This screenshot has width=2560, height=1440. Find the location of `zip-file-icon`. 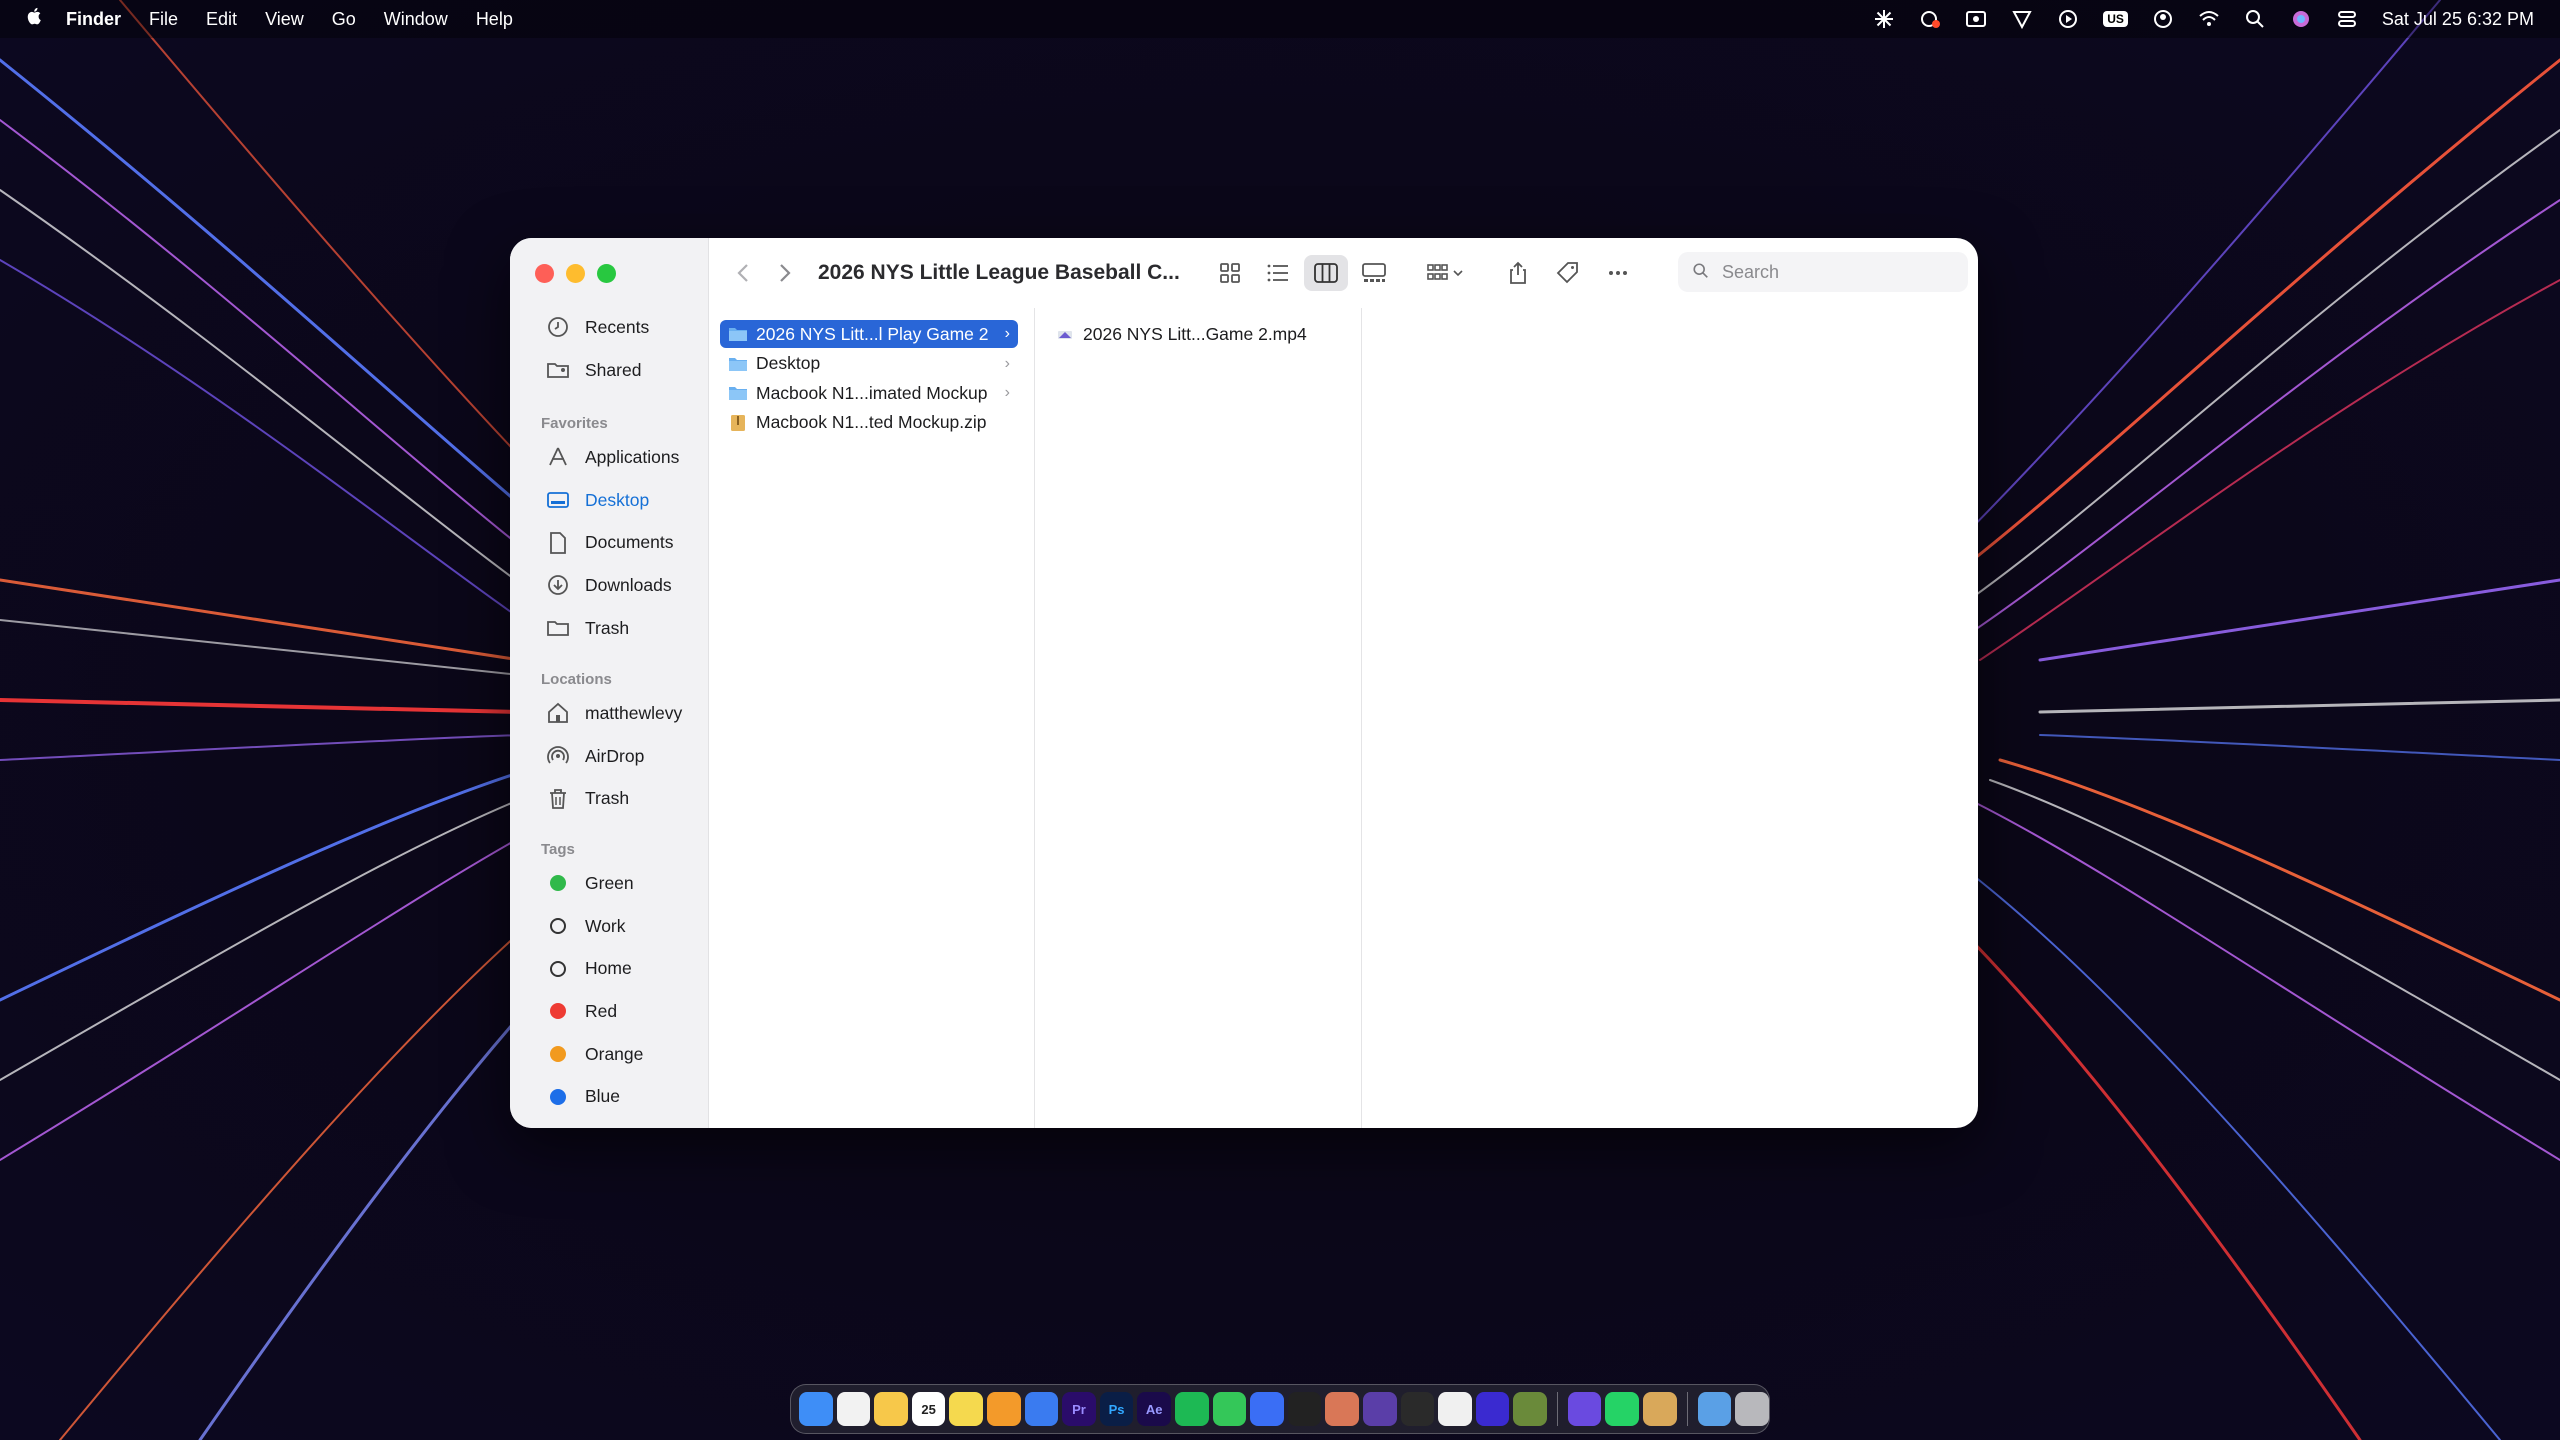

zip-file-icon is located at coordinates (738, 423).